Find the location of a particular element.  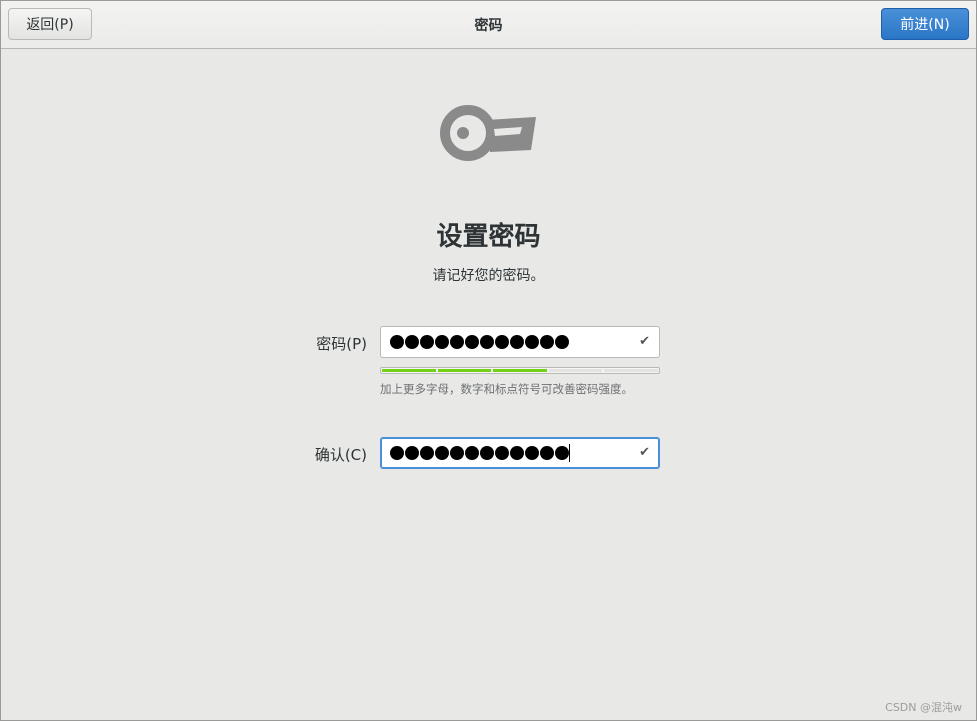

setup-subtitle: 请记好您的密码。 is located at coordinates (488, 276).